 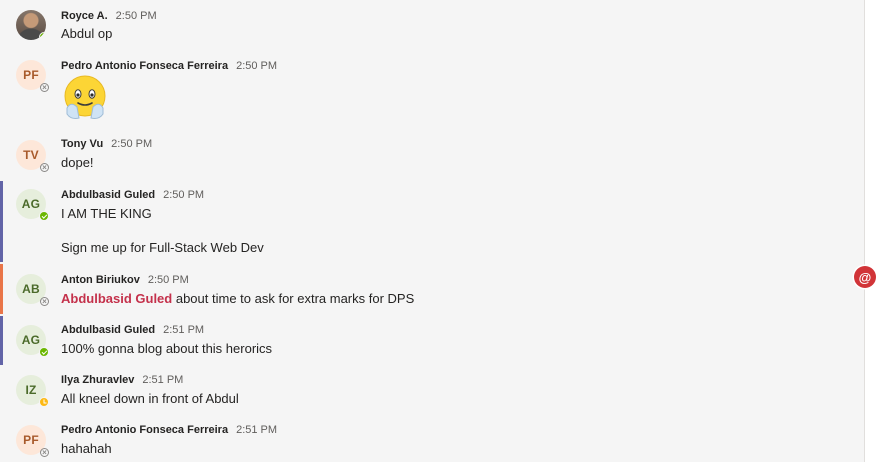 I want to click on at-icon: @, so click(x=865, y=277).